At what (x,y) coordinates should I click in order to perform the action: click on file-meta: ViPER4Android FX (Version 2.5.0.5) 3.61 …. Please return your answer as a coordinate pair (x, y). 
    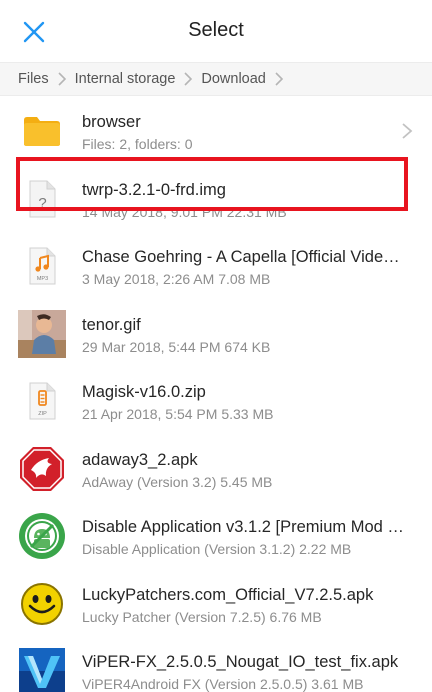
    Looking at the image, I should click on (223, 684).